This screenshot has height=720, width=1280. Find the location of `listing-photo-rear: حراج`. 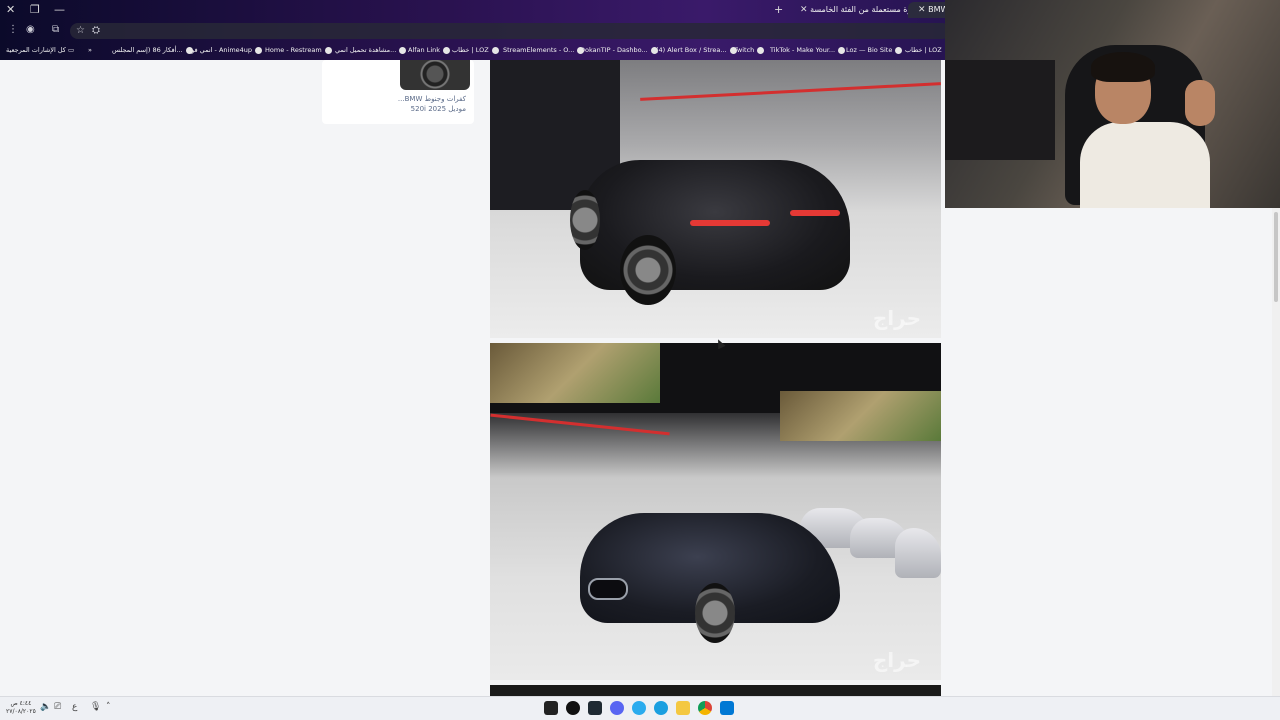

listing-photo-rear: حراج is located at coordinates (715, 199).